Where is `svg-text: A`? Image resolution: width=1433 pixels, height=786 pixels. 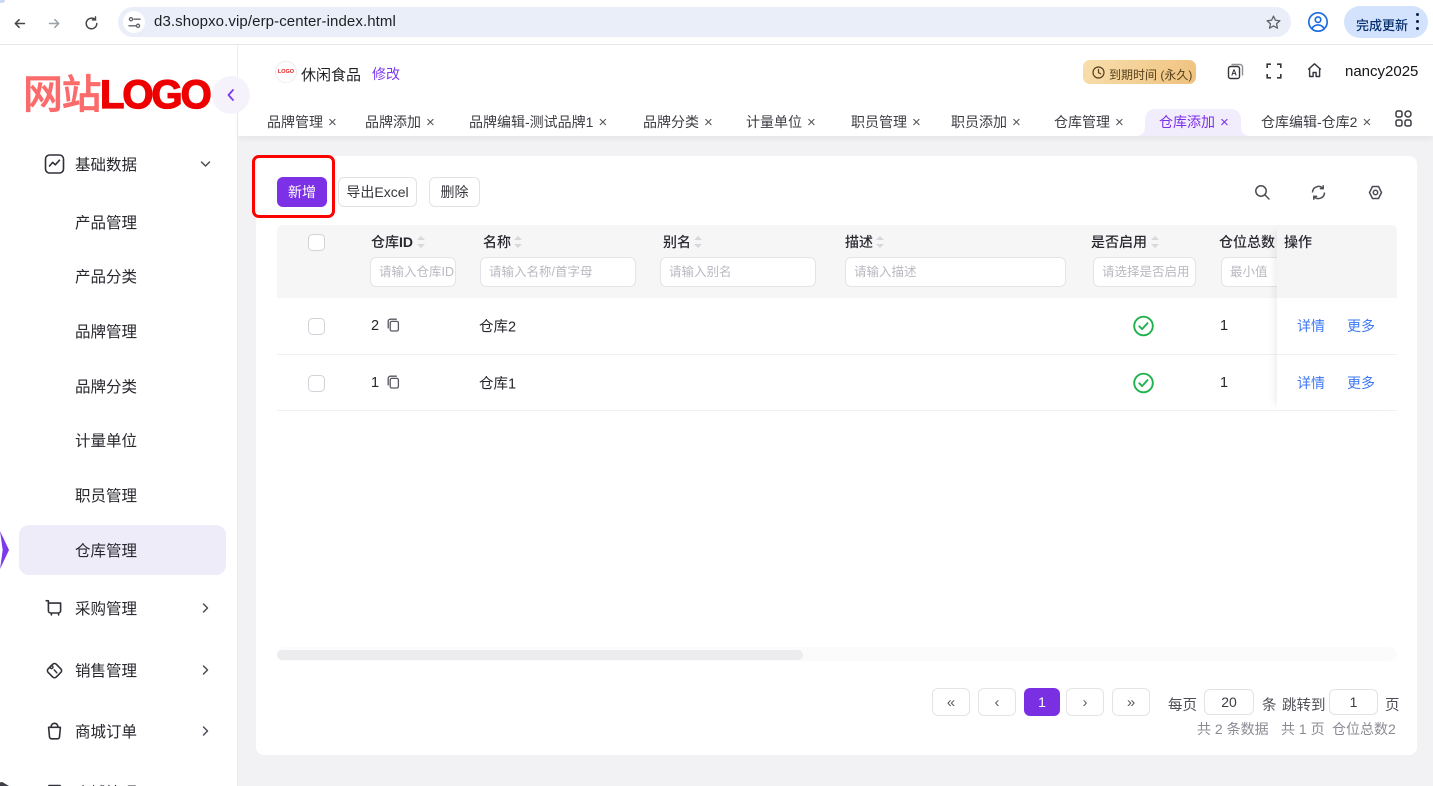
svg-text: A is located at coordinates (1234, 73).